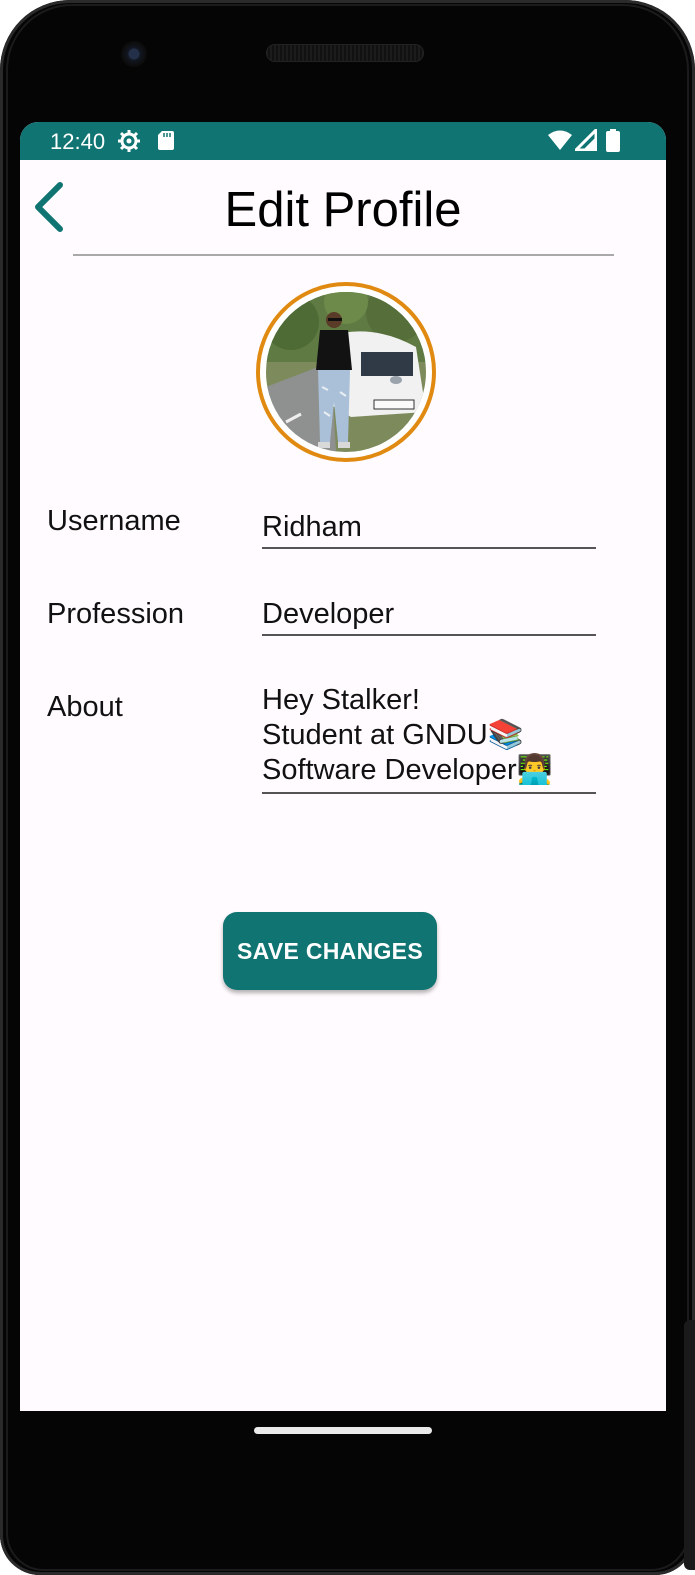 This screenshot has height=1575, width=695. What do you see at coordinates (116, 614) in the screenshot?
I see `profession-label: Profession` at bounding box center [116, 614].